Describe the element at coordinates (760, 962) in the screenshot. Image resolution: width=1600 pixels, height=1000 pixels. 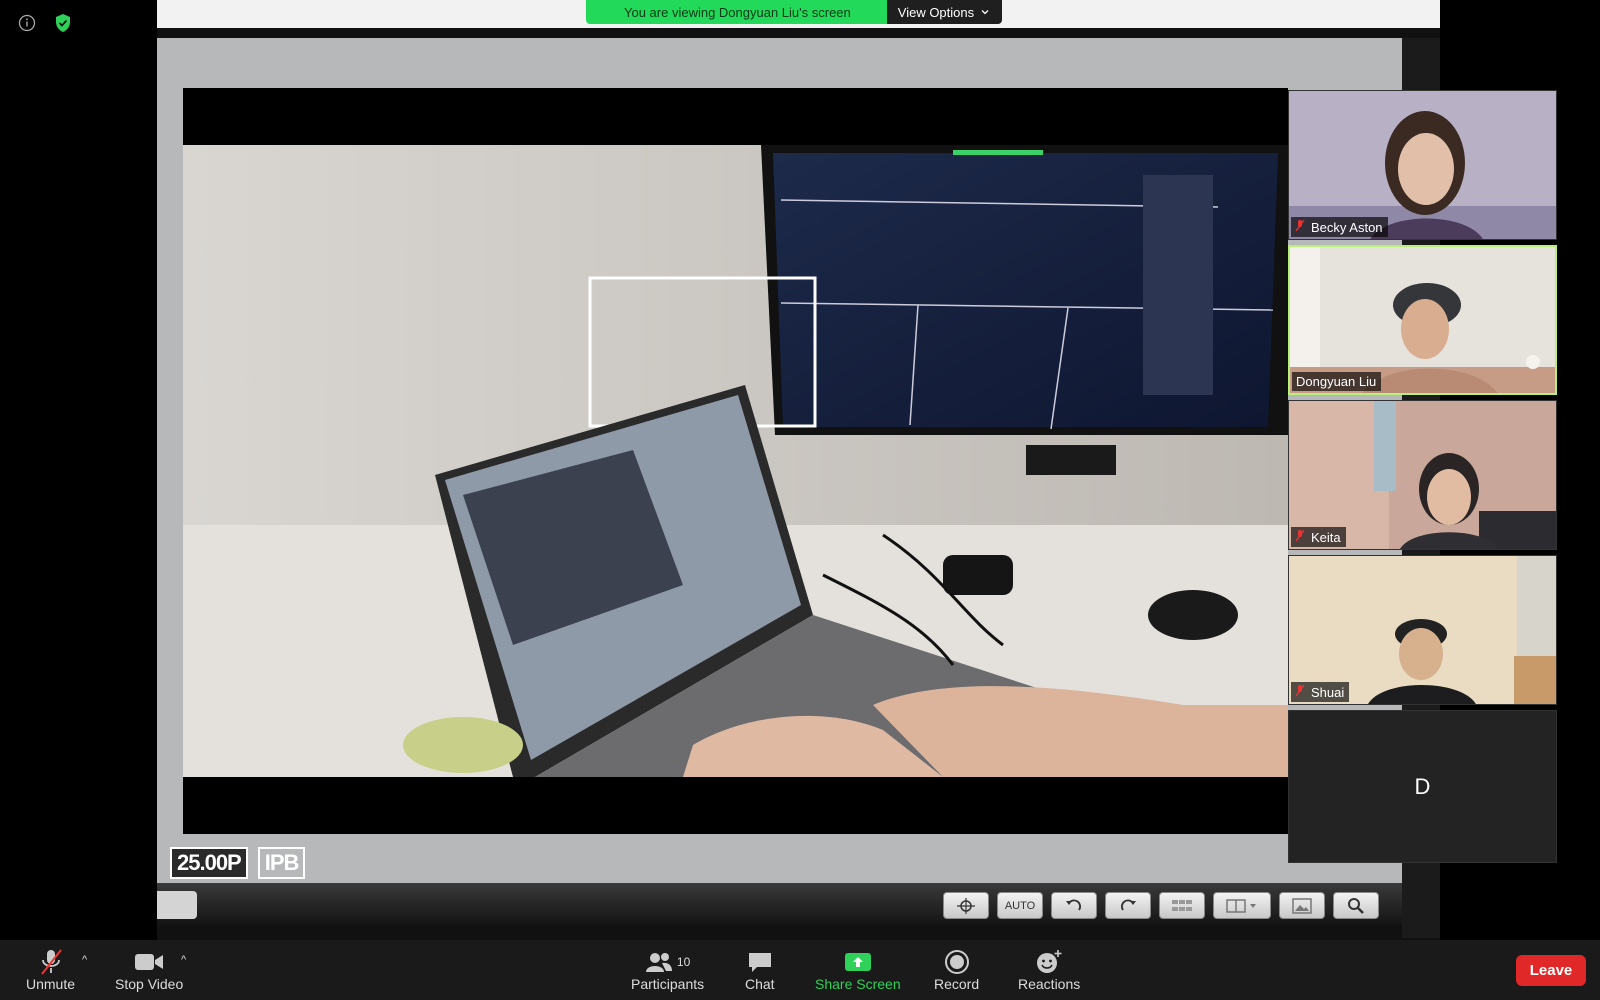
I see `chat-bubble-icon` at that location.